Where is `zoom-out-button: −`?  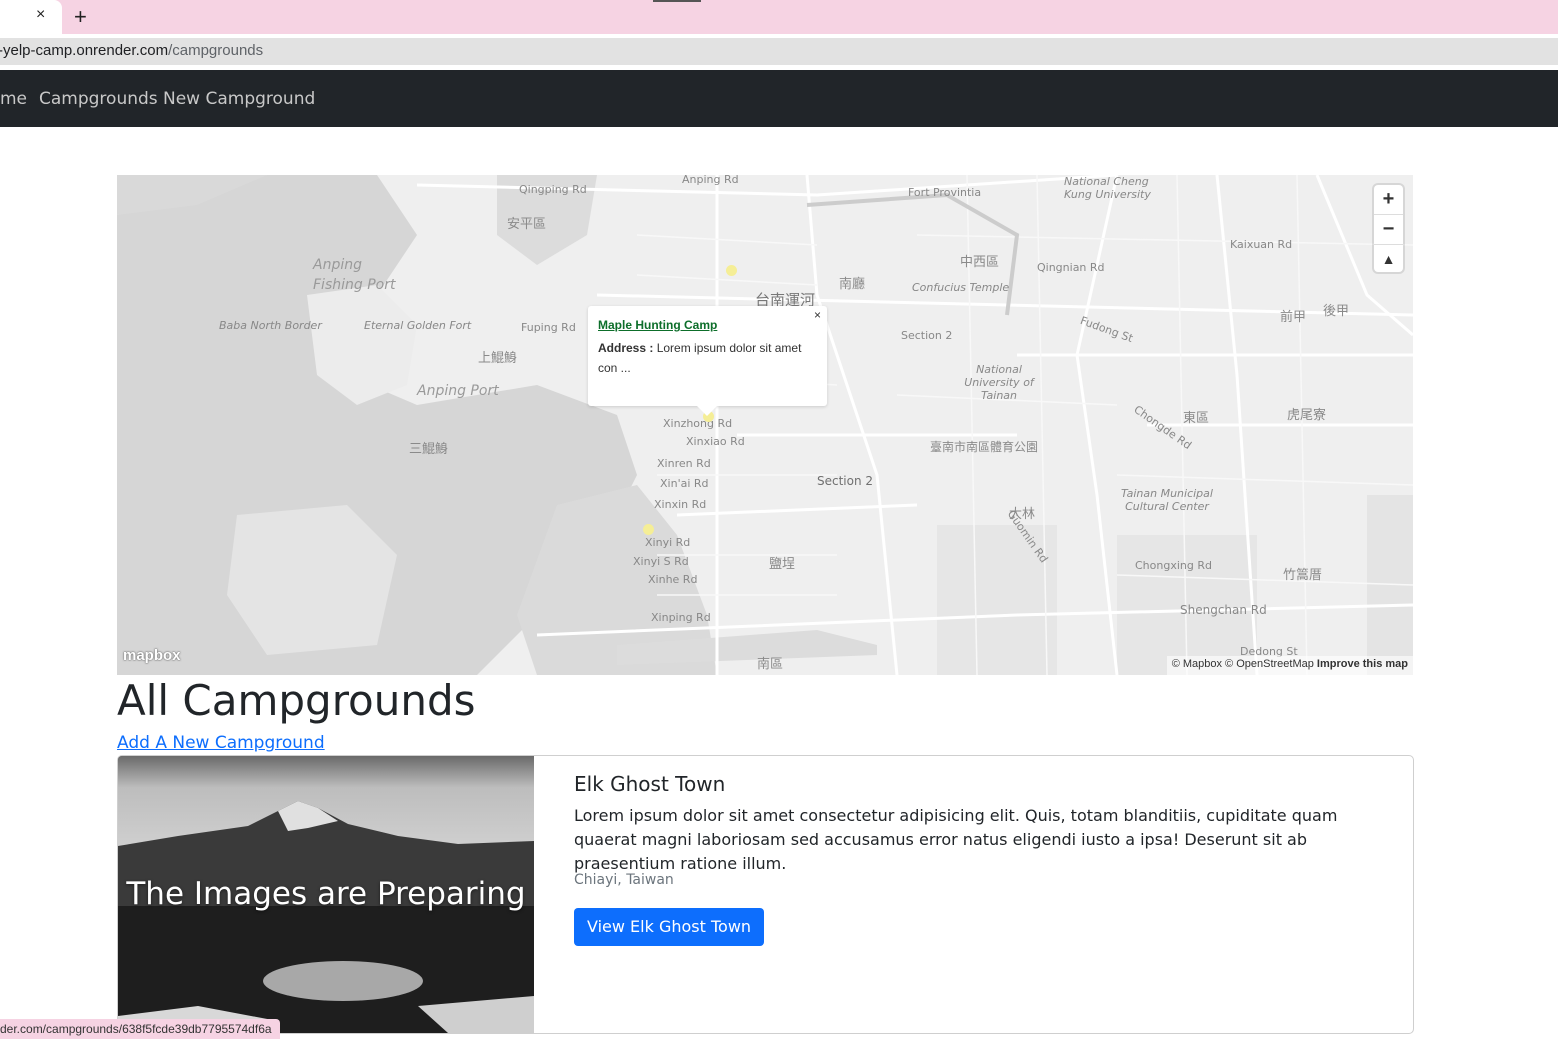 zoom-out-button: − is located at coordinates (1388, 230).